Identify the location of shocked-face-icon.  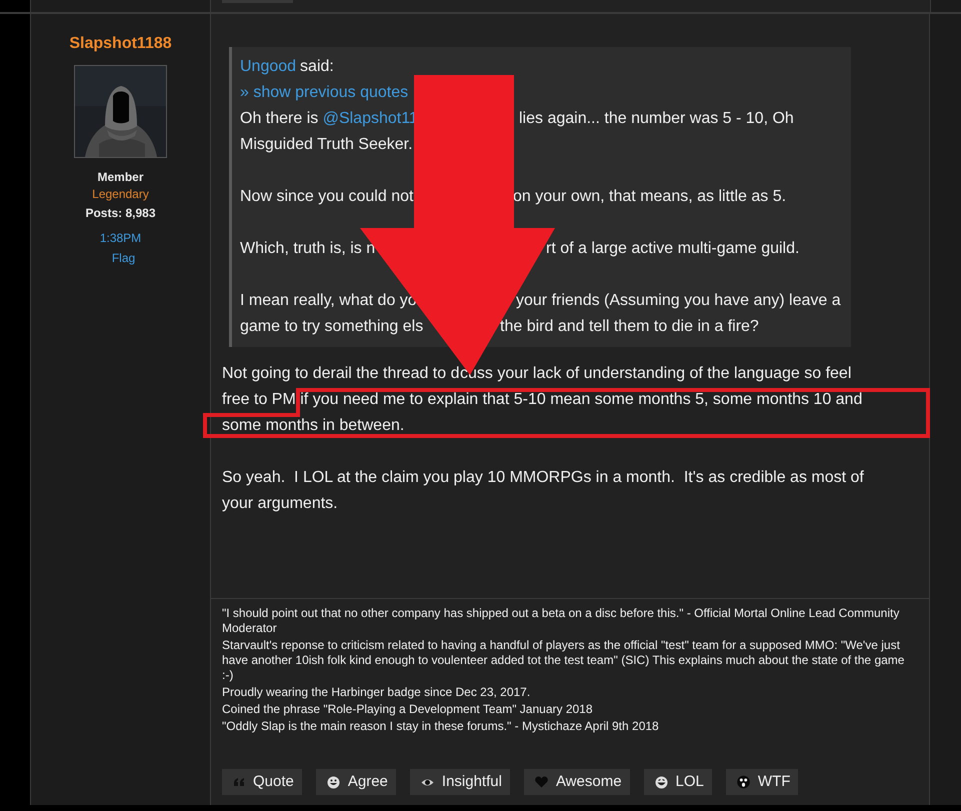
(743, 782).